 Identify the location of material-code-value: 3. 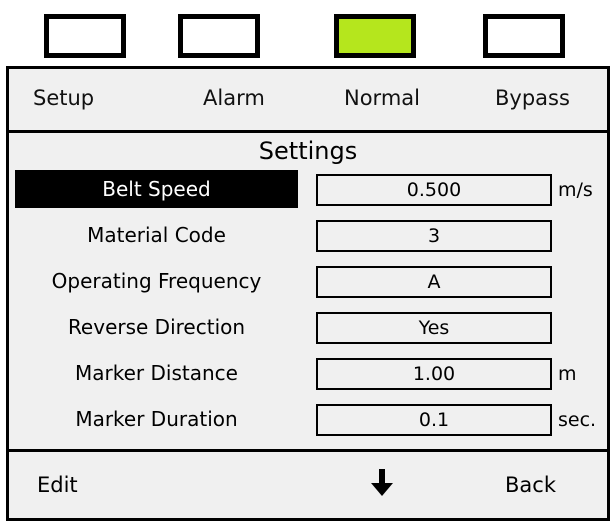
(434, 236).